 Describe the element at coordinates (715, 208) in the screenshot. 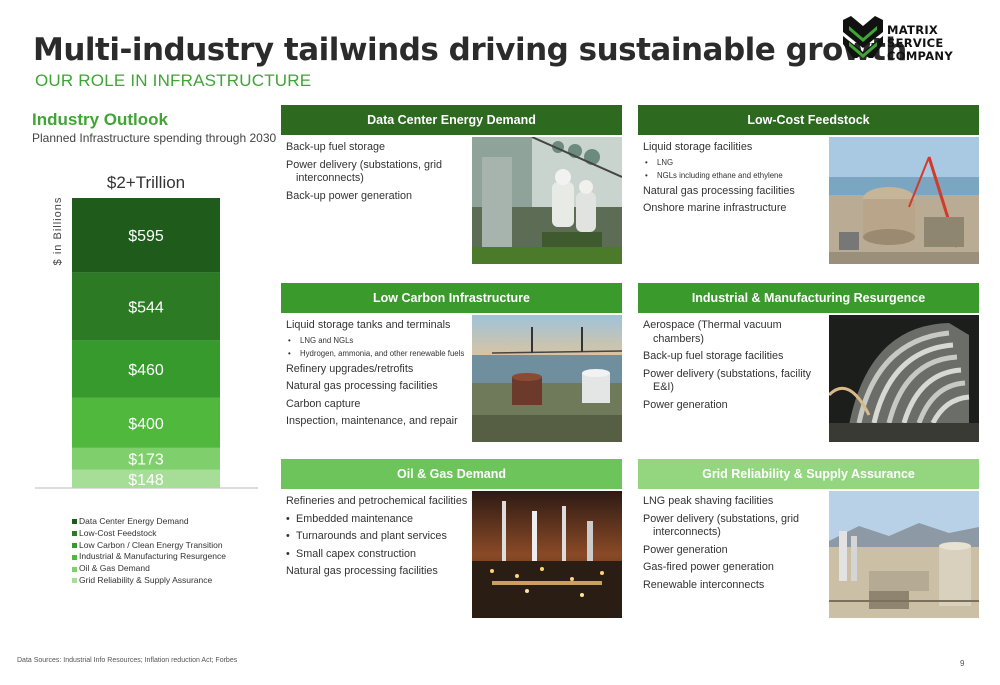

I see `card-item: Onshore marine infrastructure` at that location.